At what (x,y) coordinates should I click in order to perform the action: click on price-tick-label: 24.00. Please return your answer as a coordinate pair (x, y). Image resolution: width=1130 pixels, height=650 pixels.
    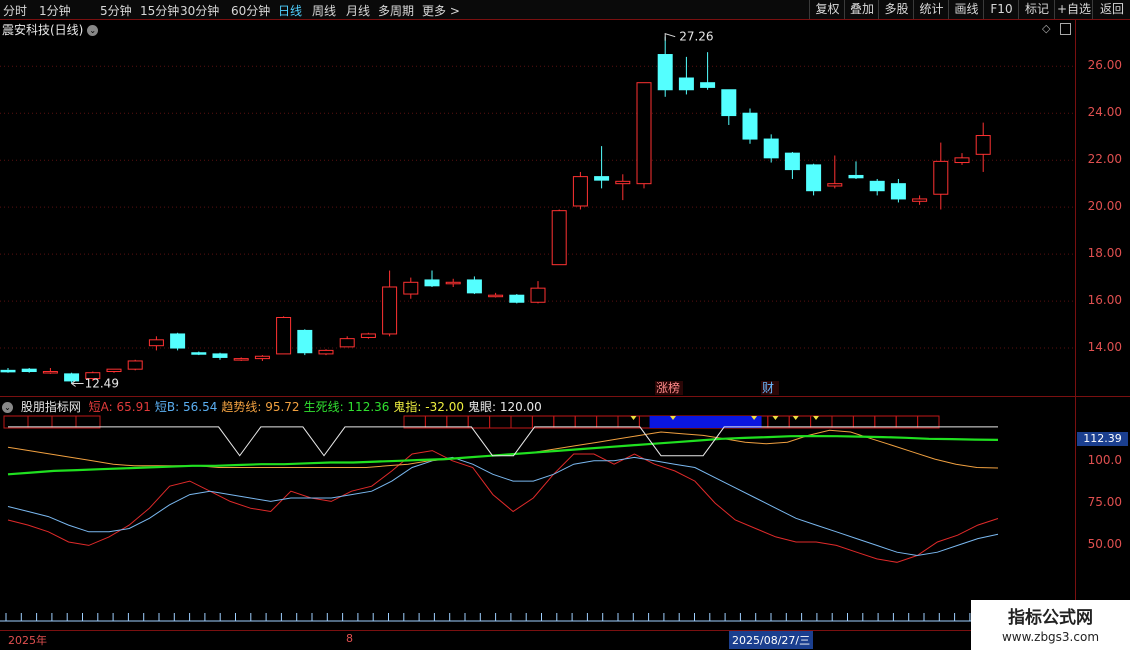
    Looking at the image, I should click on (1104, 112).